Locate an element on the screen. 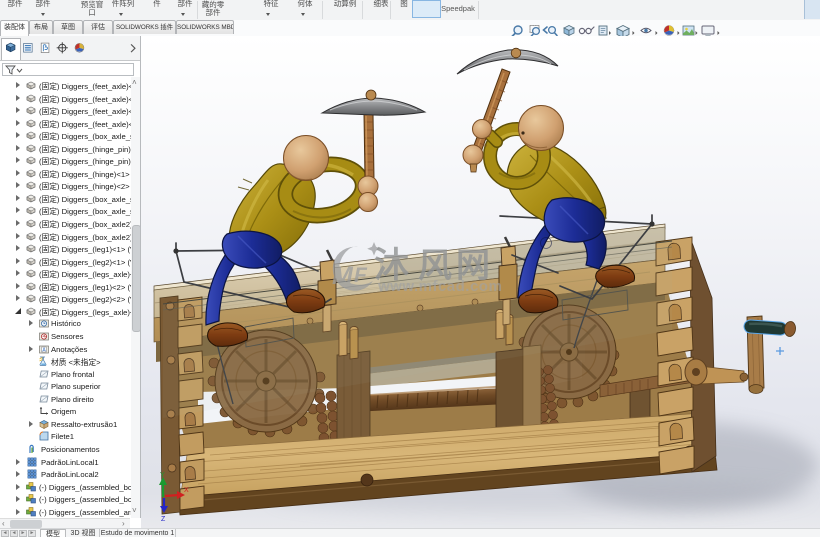 The image size is (820, 537). svg-text: Y is located at coordinates (162, 475).